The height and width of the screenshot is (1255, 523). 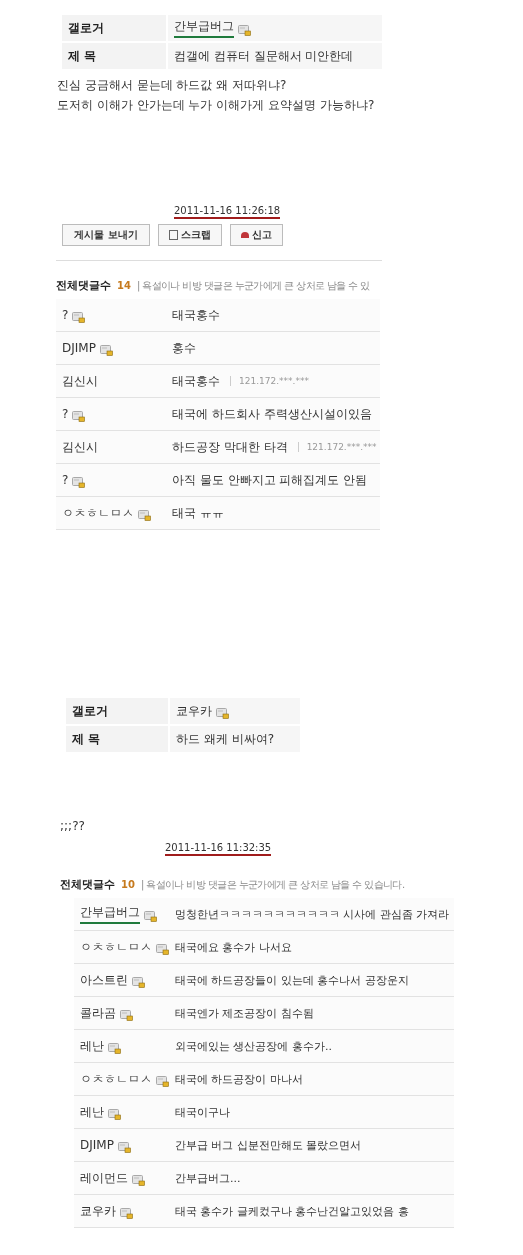 What do you see at coordinates (124, 285) in the screenshot?
I see `comment-count: 14` at bounding box center [124, 285].